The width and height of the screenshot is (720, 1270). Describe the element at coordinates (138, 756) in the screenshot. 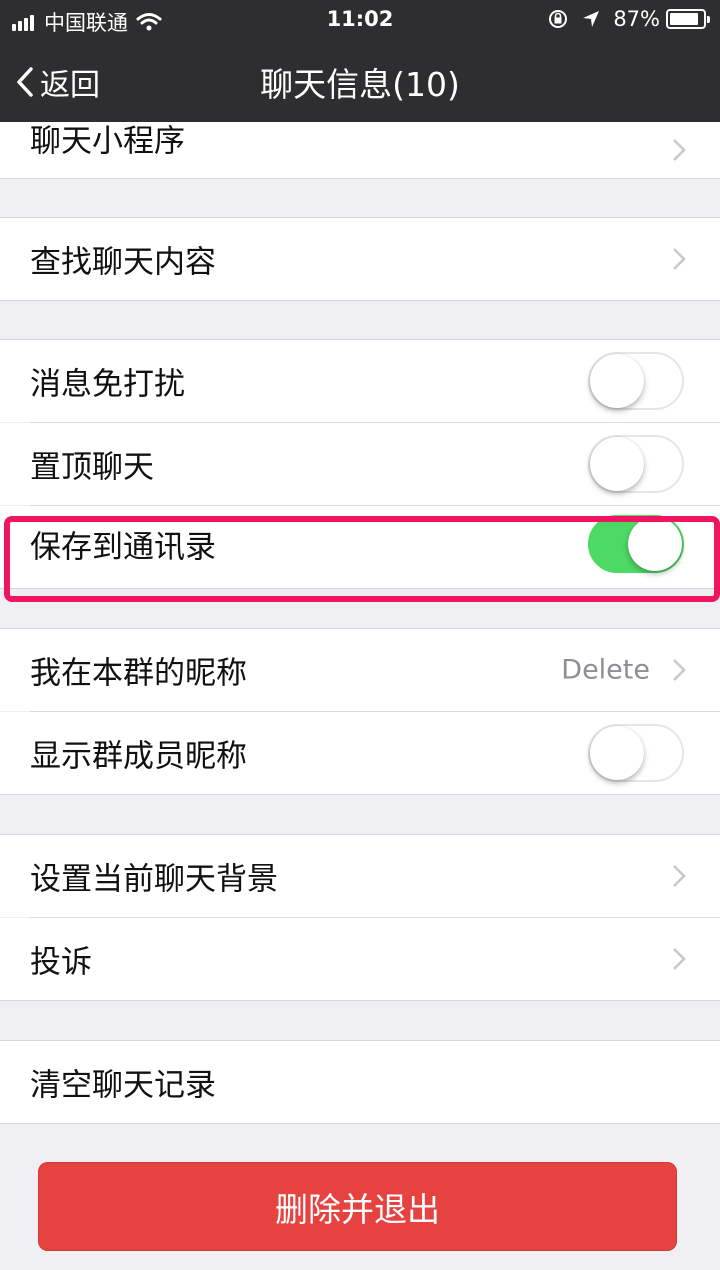

I see `row-label: 显示群成员昵称` at that location.